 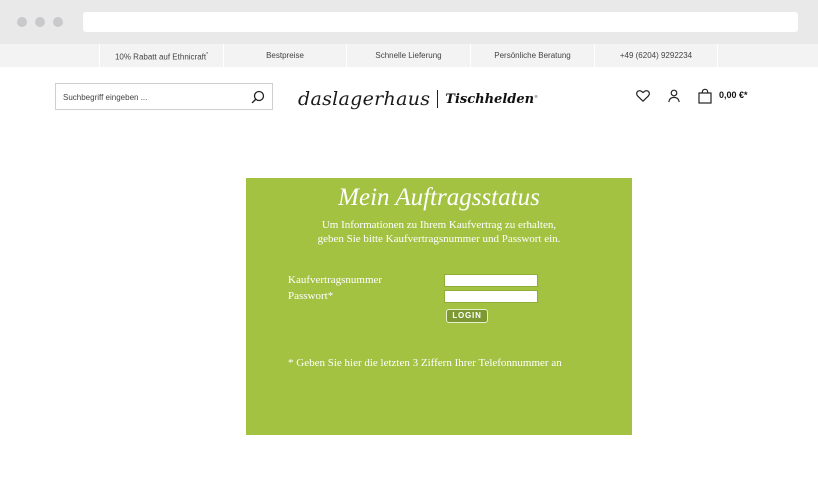 I want to click on usp-item-discount: 10% Rabatt auf Ethnicraft*, so click(x=161, y=55).